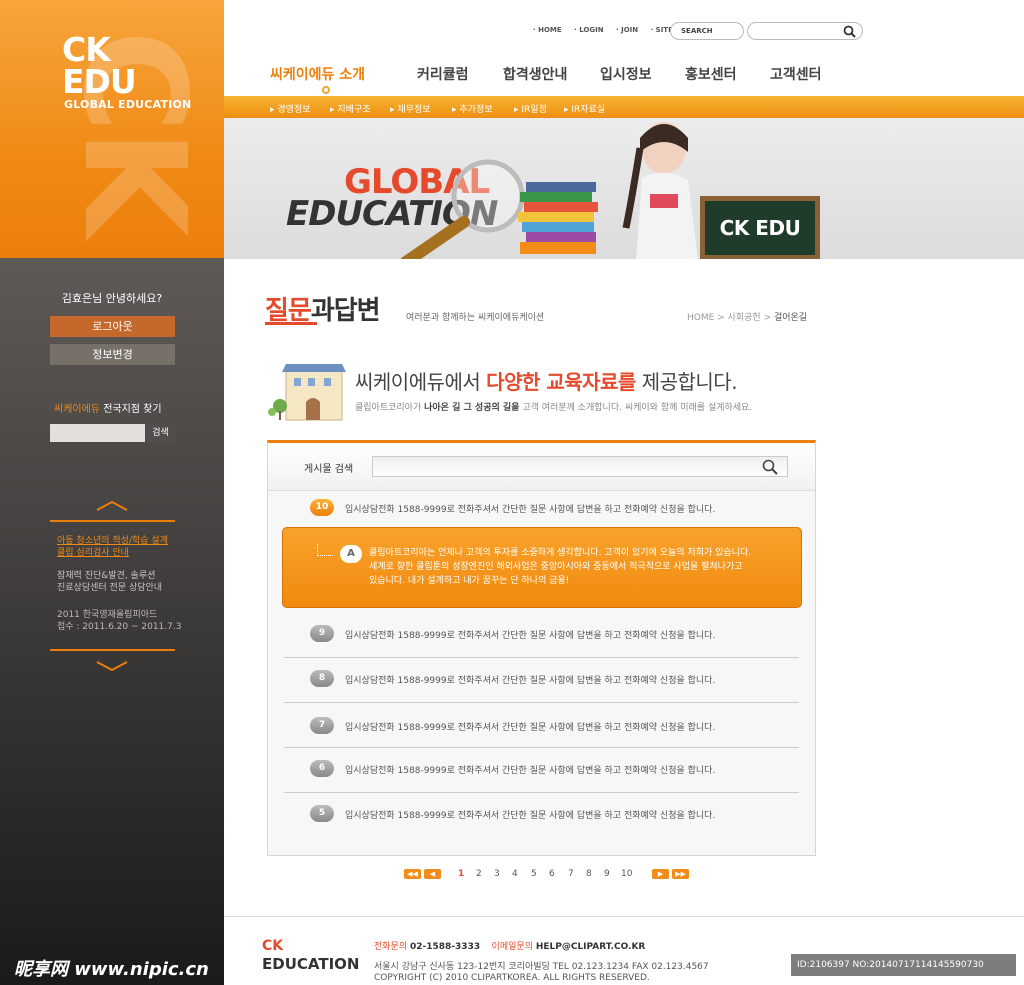 This screenshot has height=985, width=1024. What do you see at coordinates (744, 318) in the screenshot?
I see `breadcrumb-section: 사회공헌` at bounding box center [744, 318].